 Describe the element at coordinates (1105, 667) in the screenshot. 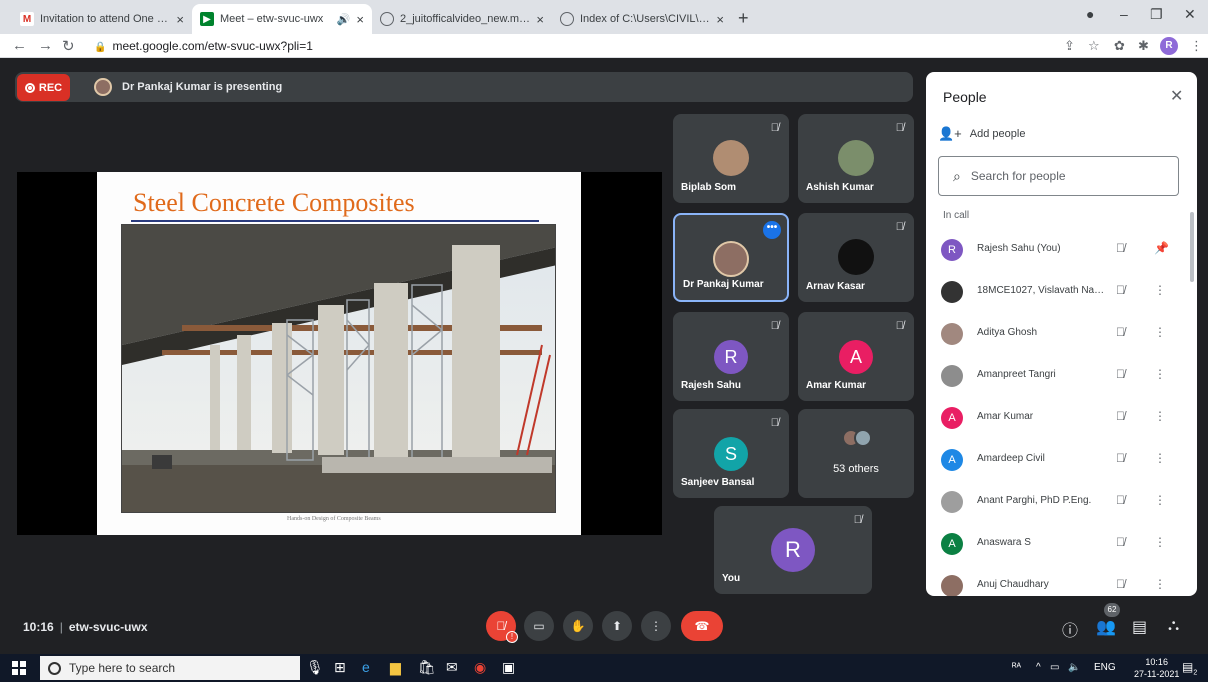

I see `language-indicator: ENG` at that location.